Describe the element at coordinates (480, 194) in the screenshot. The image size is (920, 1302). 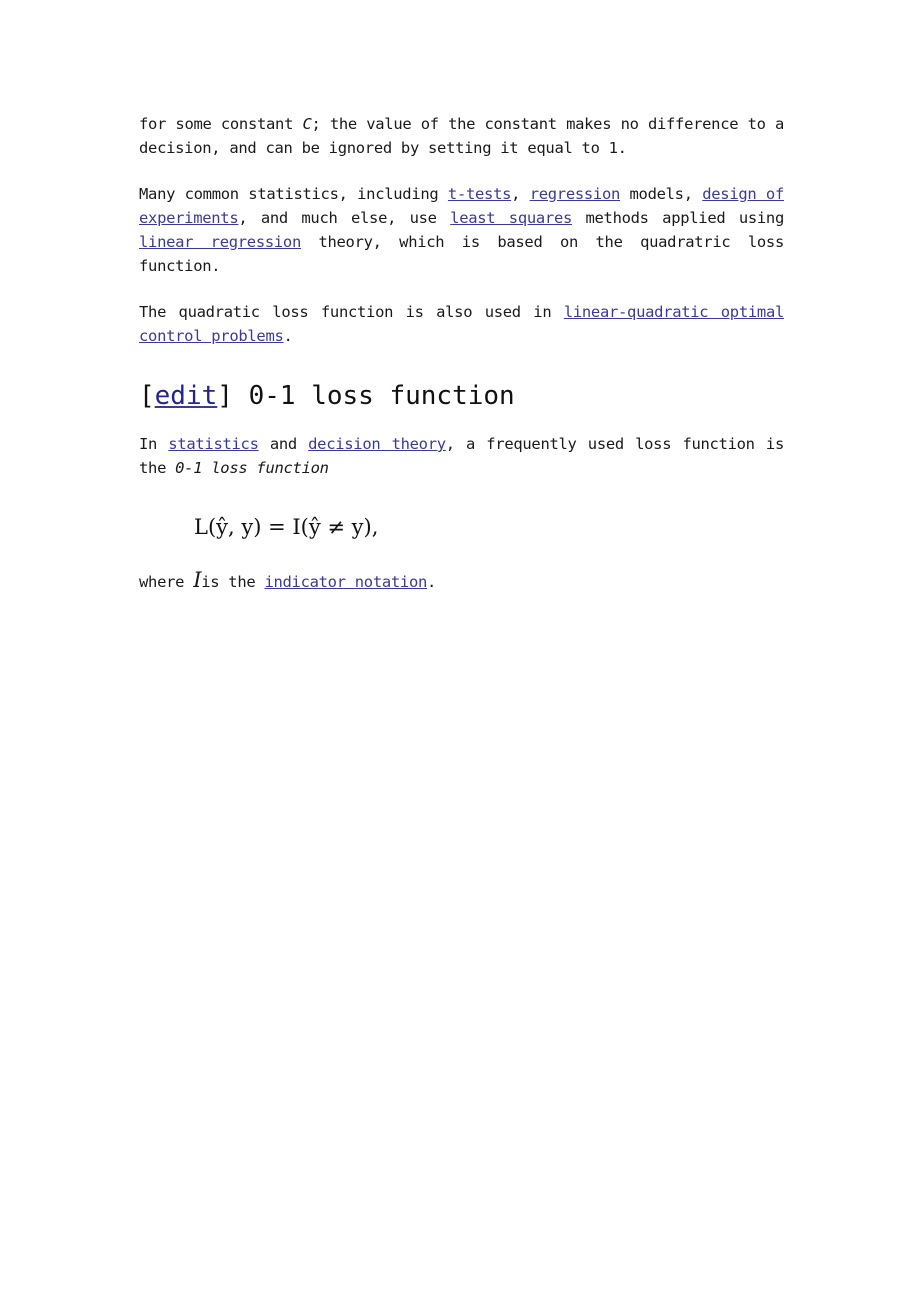
I see `link-t-tests: t-tests` at that location.